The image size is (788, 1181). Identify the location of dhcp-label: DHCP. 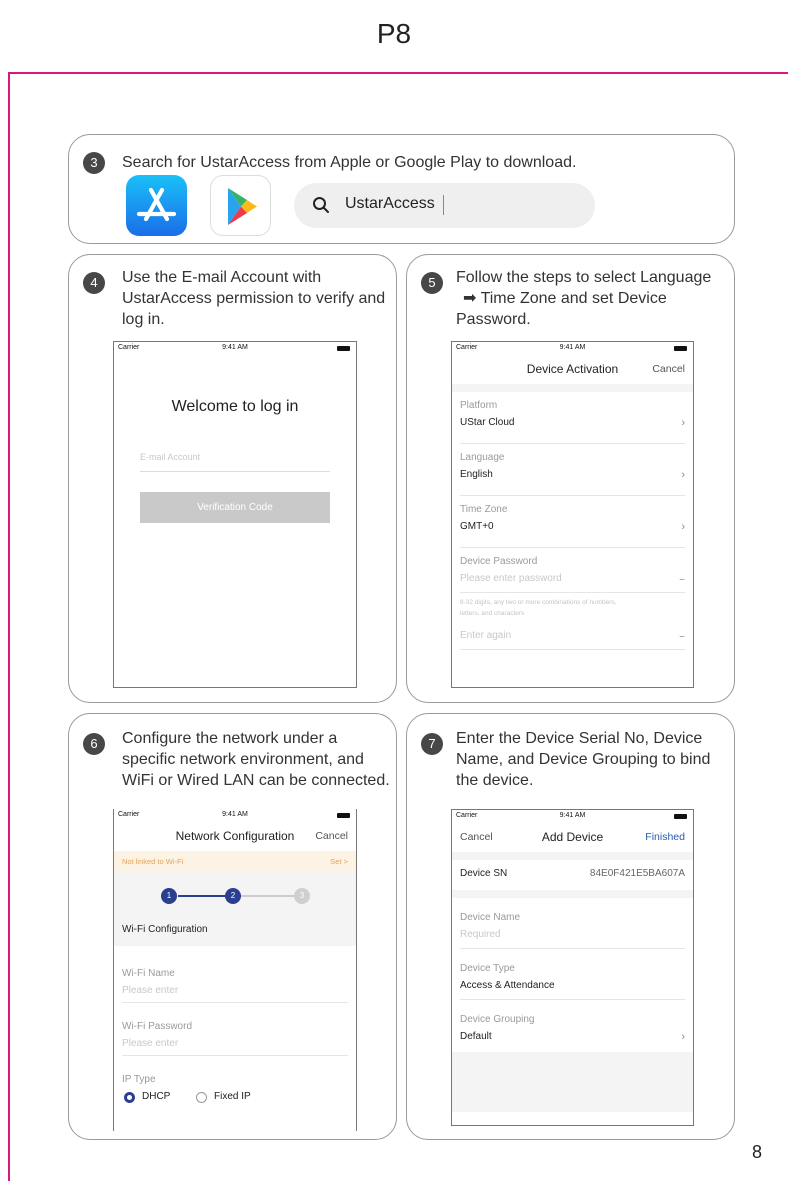
(156, 1096).